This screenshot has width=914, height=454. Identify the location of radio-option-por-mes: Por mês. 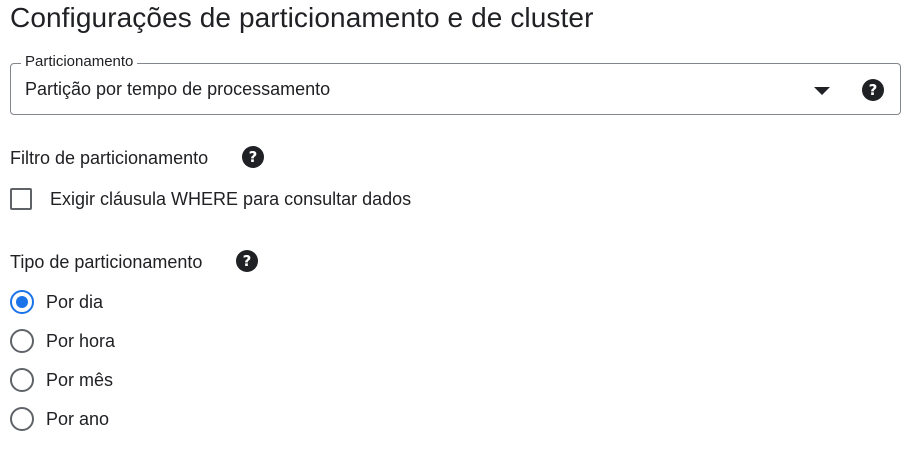
(61, 380).